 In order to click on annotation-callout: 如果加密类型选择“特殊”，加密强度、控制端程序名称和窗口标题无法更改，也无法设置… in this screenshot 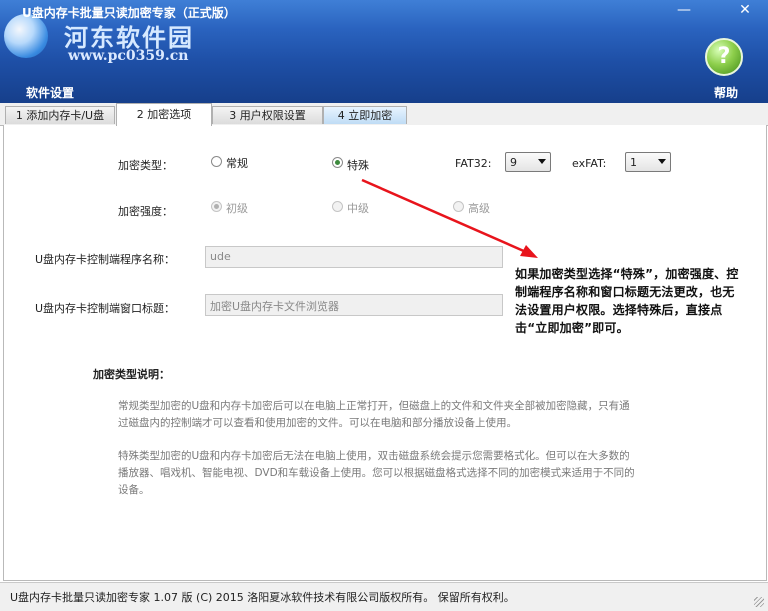, I will do `click(627, 301)`.